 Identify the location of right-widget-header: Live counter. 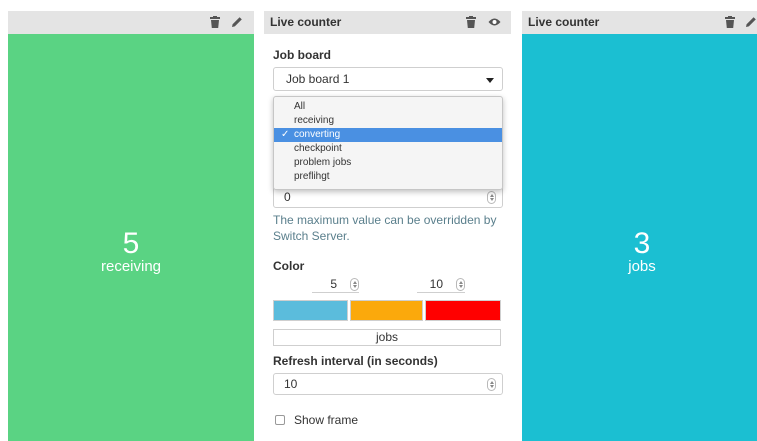
(639, 22).